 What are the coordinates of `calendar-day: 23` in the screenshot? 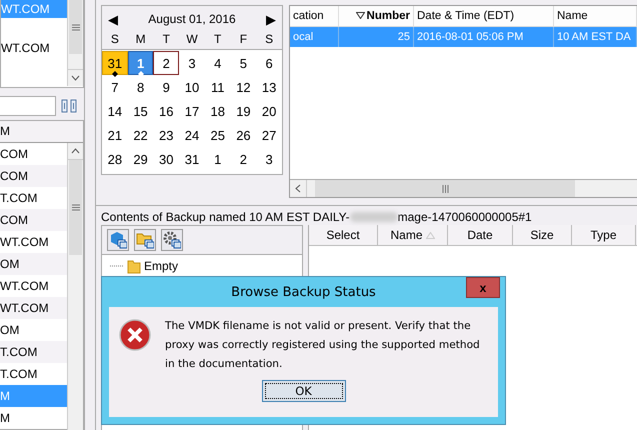 It's located at (166, 135).